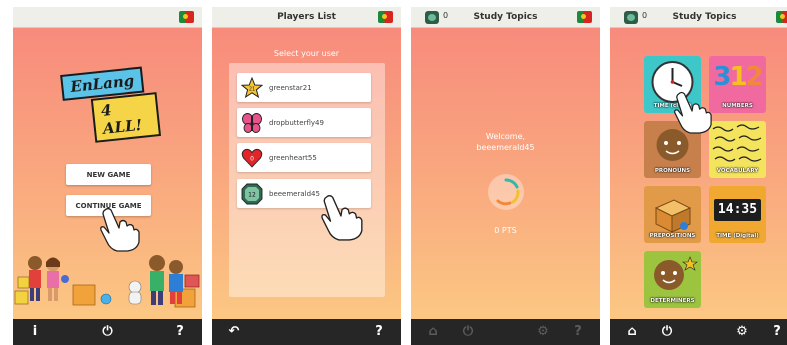  Describe the element at coordinates (737, 106) in the screenshot. I see `topic-label: NUMBERS` at that location.